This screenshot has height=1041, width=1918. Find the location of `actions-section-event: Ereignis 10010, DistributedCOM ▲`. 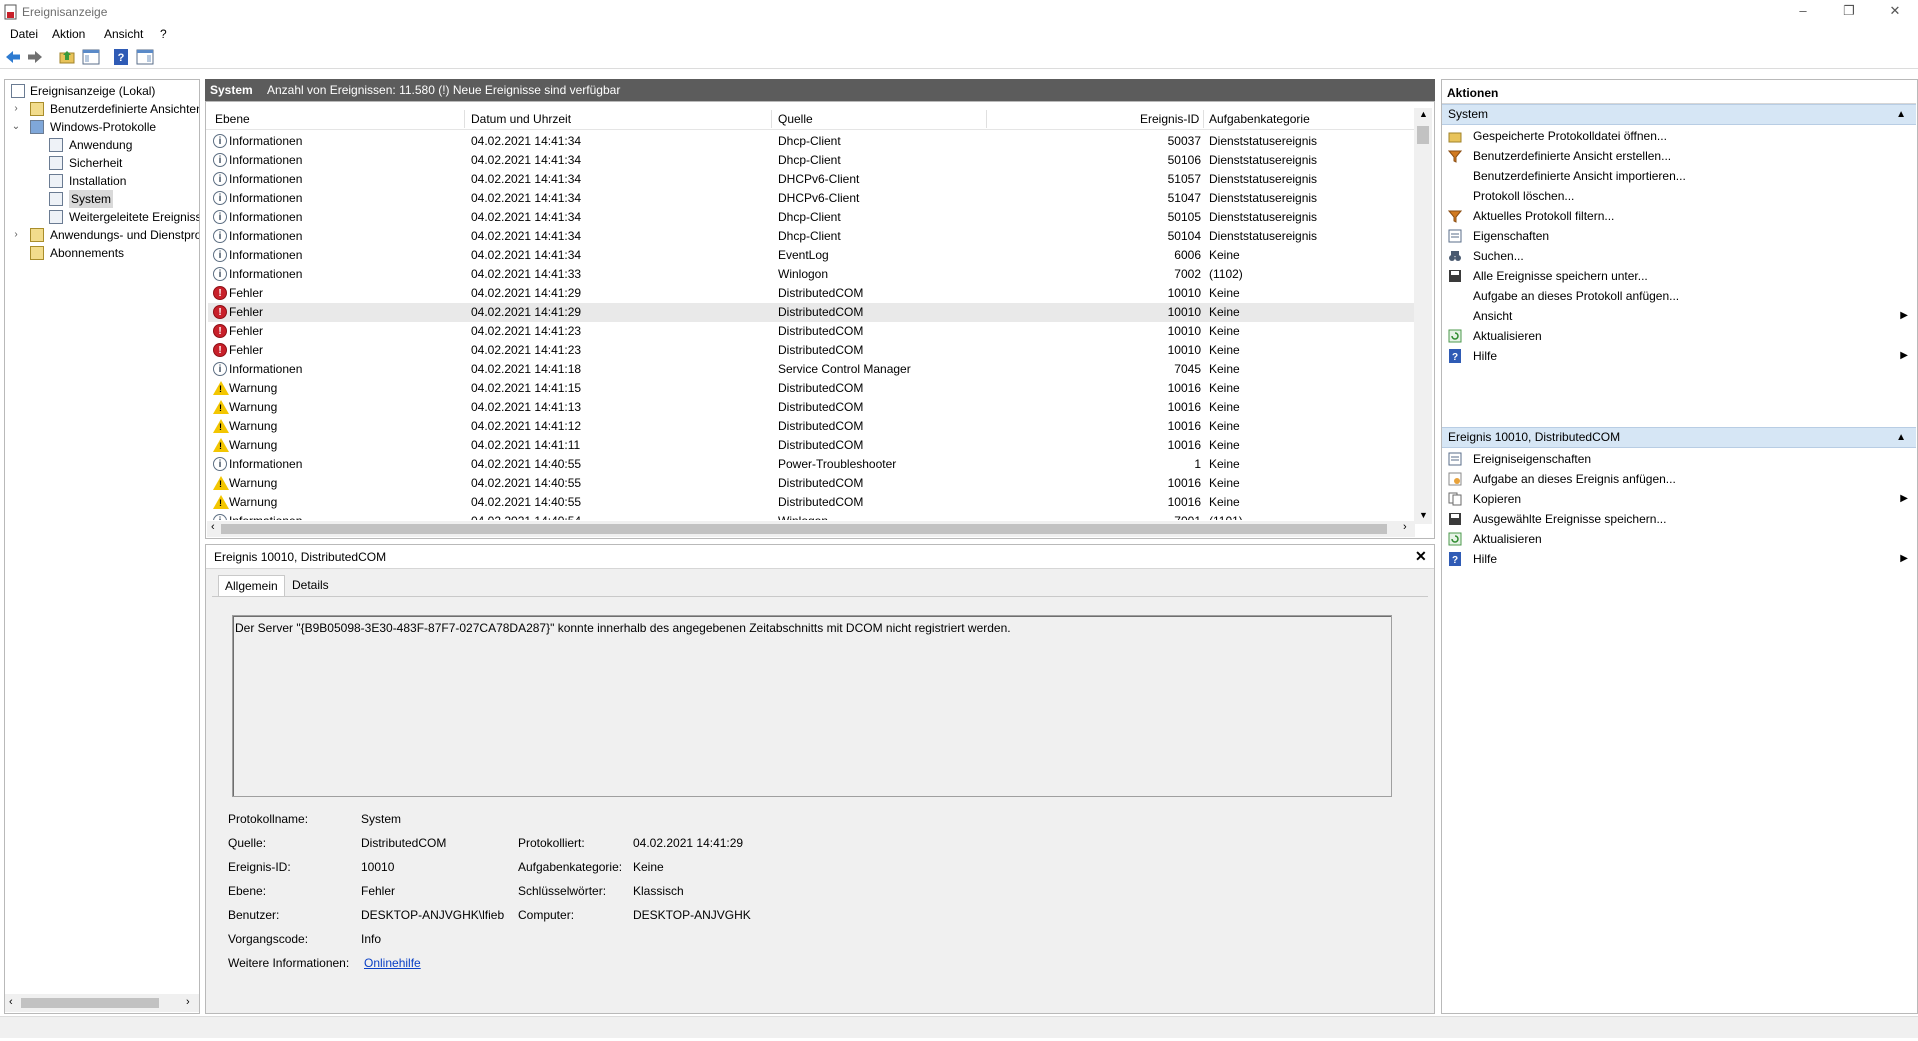

actions-section-event: Ereignis 10010, DistributedCOM ▲ is located at coordinates (1679, 437).